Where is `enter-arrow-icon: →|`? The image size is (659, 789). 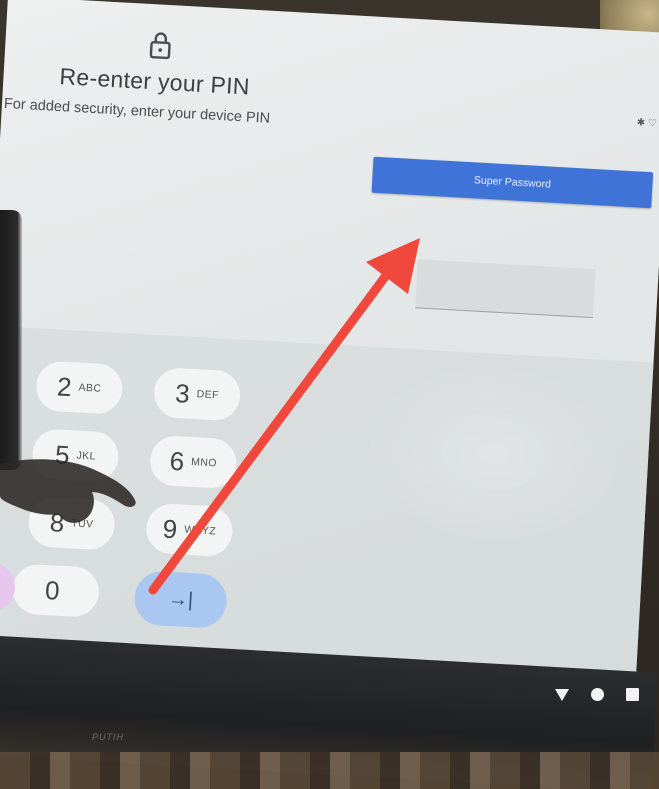
enter-arrow-icon: →| is located at coordinates (180, 599).